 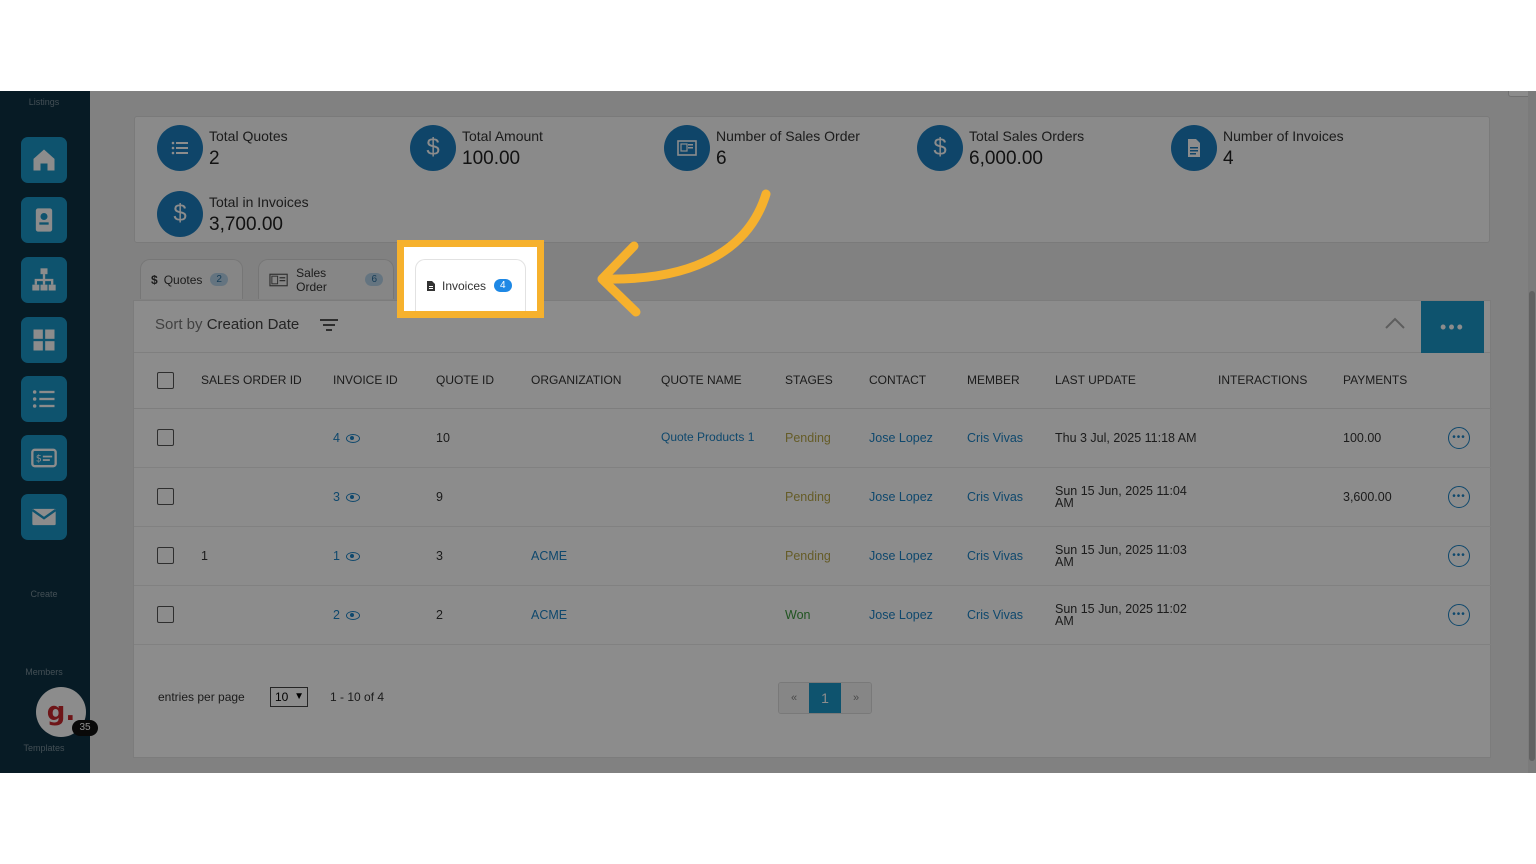 I want to click on quote-name-link: Quote Products 1, so click(x=723, y=438).